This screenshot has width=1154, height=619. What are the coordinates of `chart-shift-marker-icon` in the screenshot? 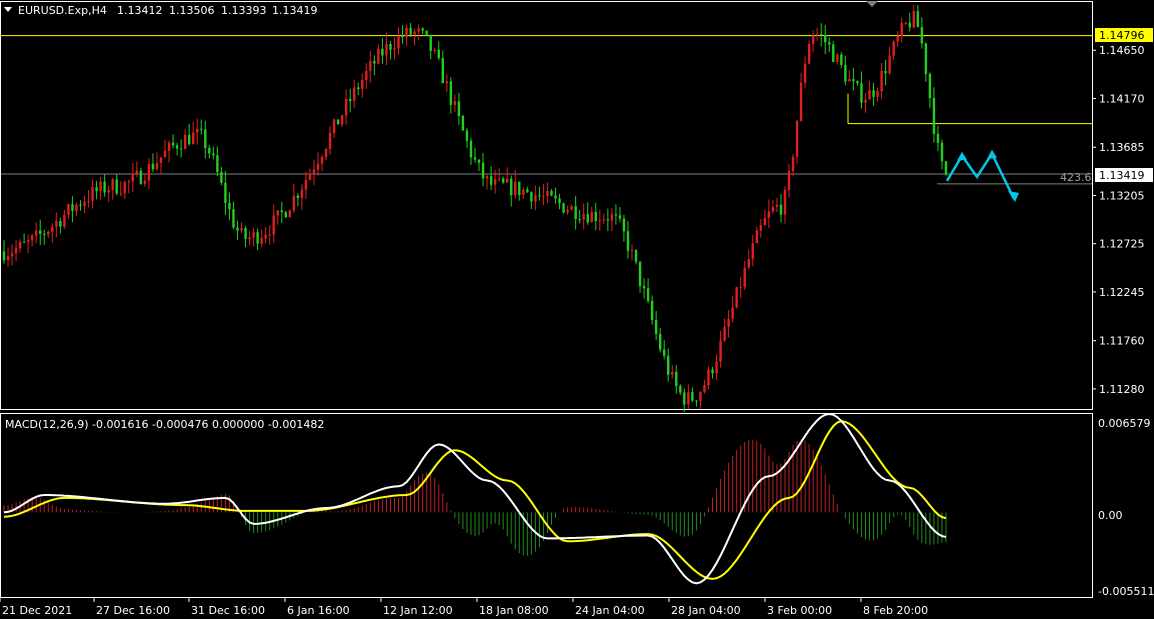 It's located at (872, 4).